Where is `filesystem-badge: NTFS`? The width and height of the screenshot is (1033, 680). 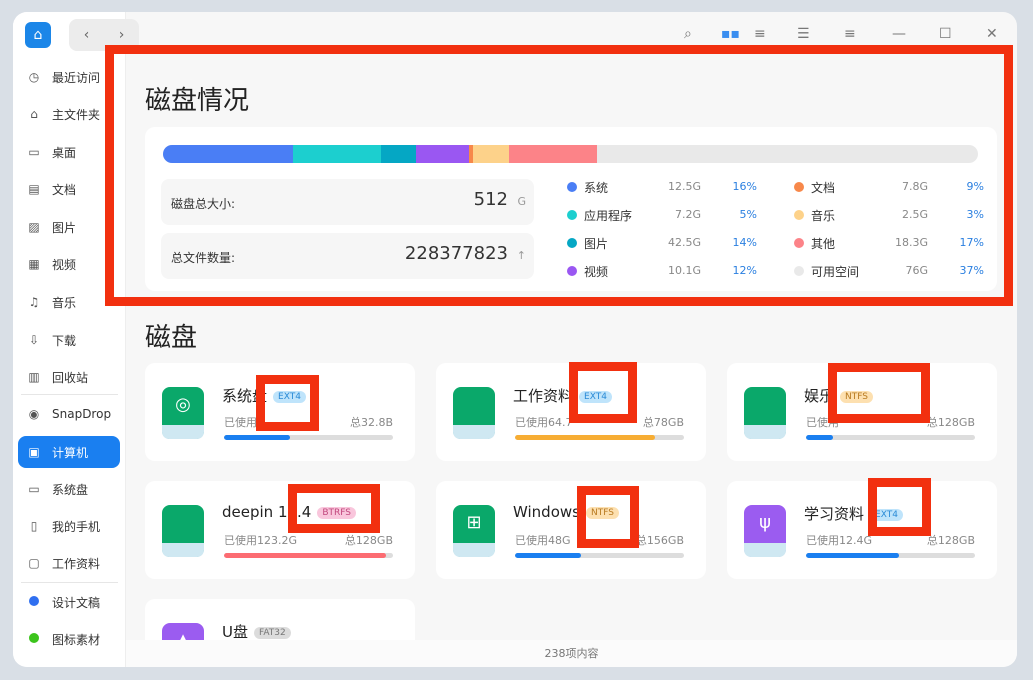 filesystem-badge: NTFS is located at coordinates (602, 512).